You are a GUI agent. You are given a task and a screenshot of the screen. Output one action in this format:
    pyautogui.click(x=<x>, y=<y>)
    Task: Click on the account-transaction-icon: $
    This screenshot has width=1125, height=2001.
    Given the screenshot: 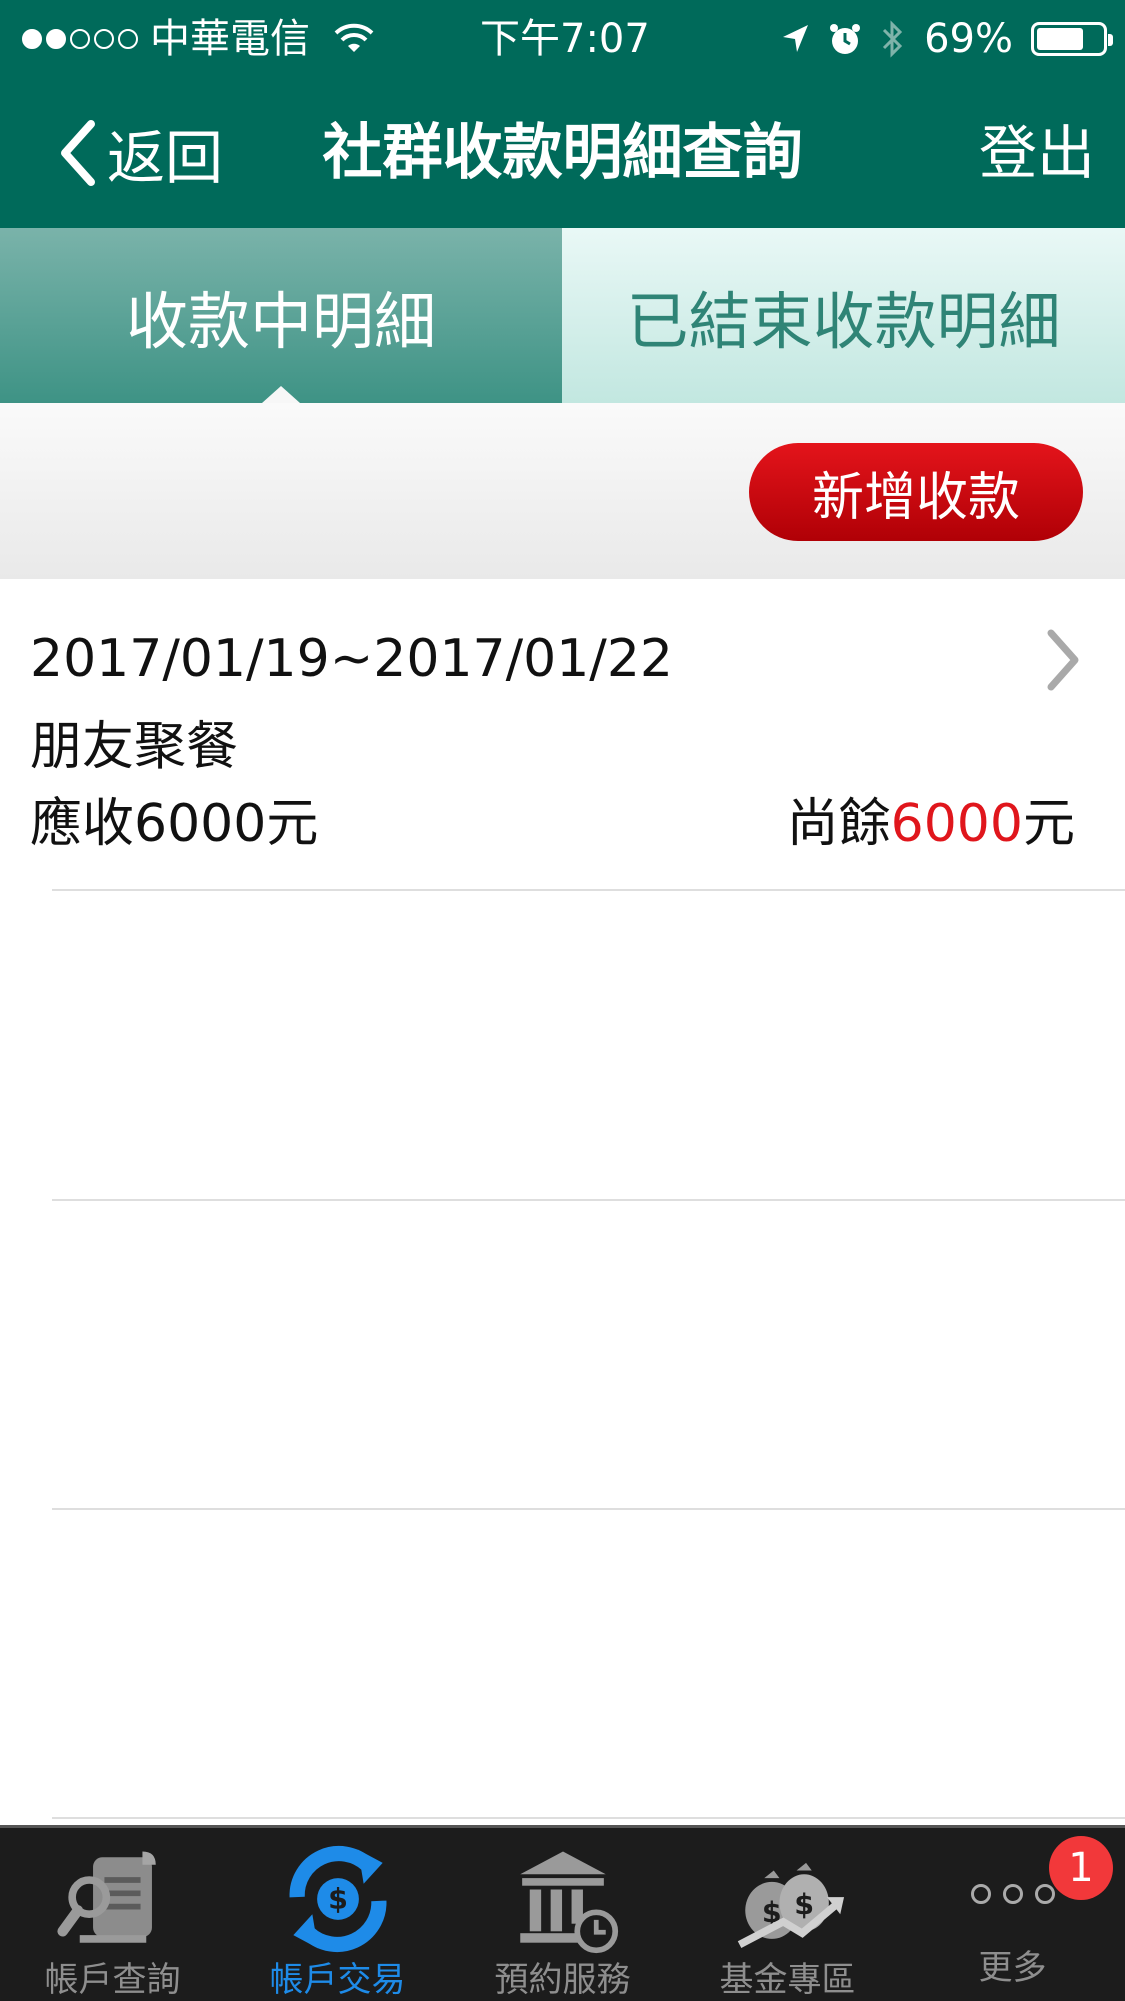 What is the action you would take?
    pyautogui.click(x=337, y=1899)
    